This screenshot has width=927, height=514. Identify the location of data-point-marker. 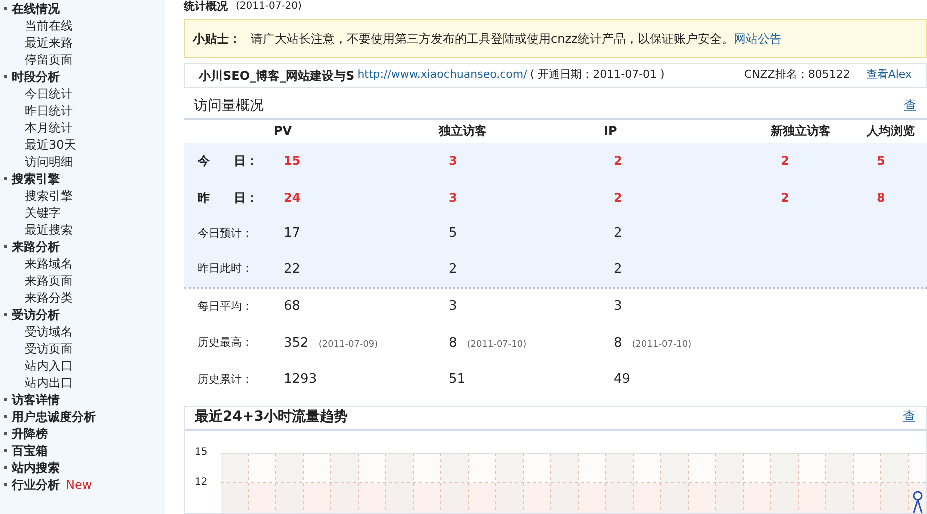
(918, 502).